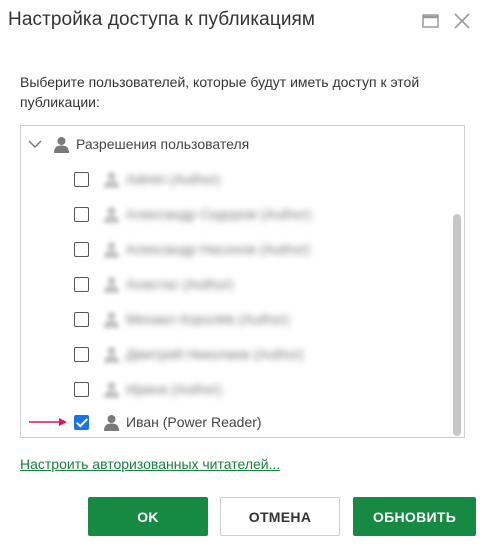 The image size is (485, 553). Describe the element at coordinates (35, 144) in the screenshot. I see `chevron-down-icon` at that location.